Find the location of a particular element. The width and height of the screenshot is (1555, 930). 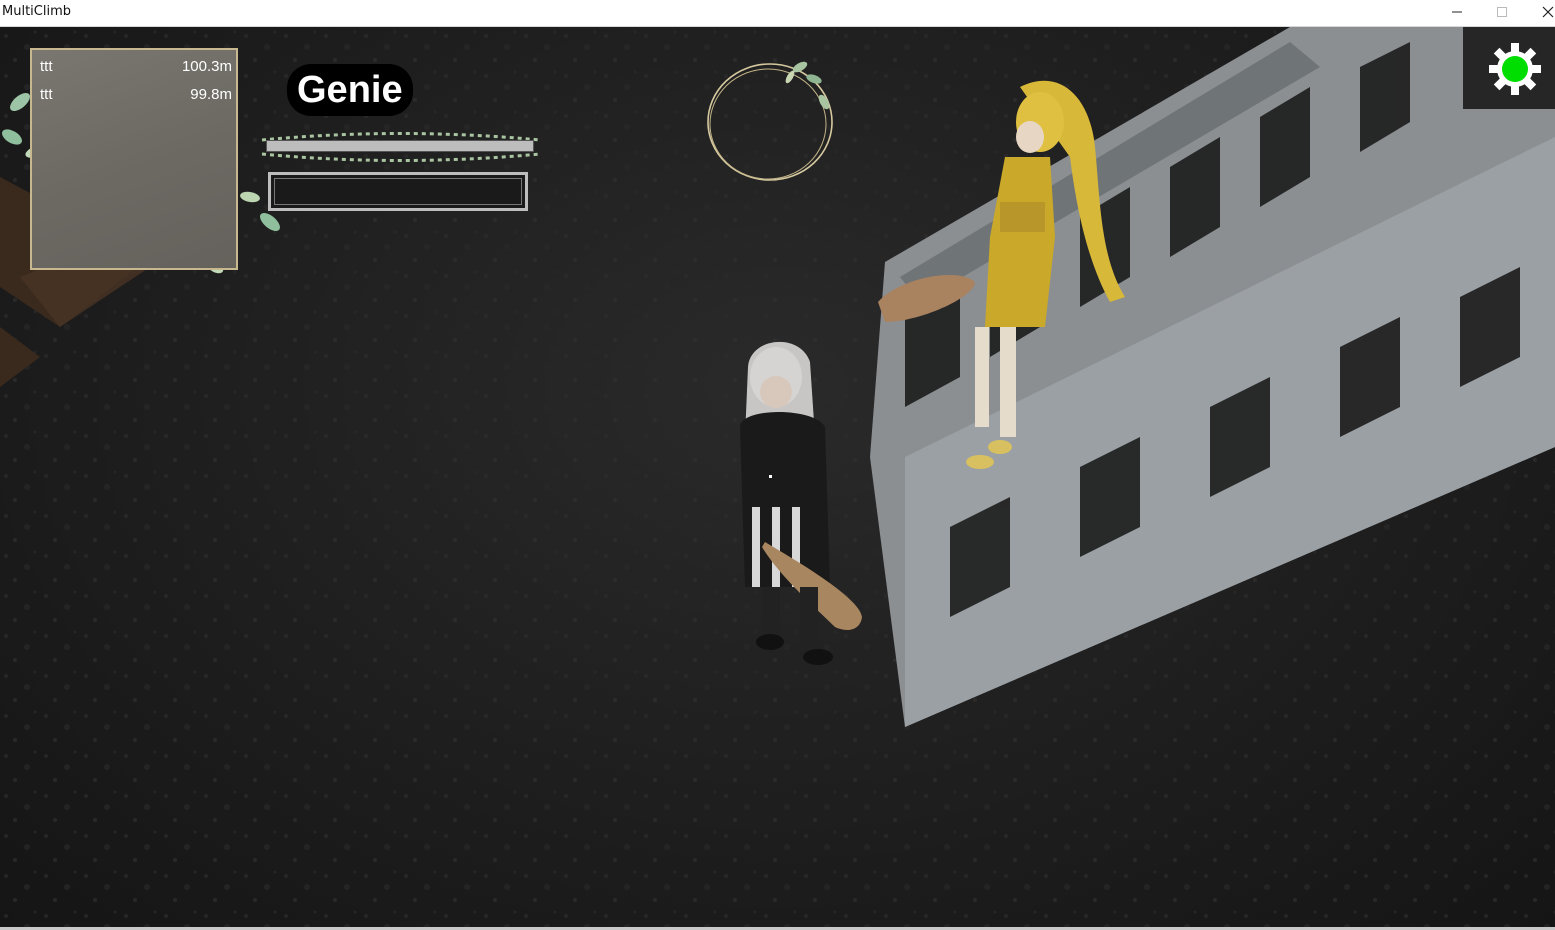

minimize-icon is located at coordinates (1457, 13).